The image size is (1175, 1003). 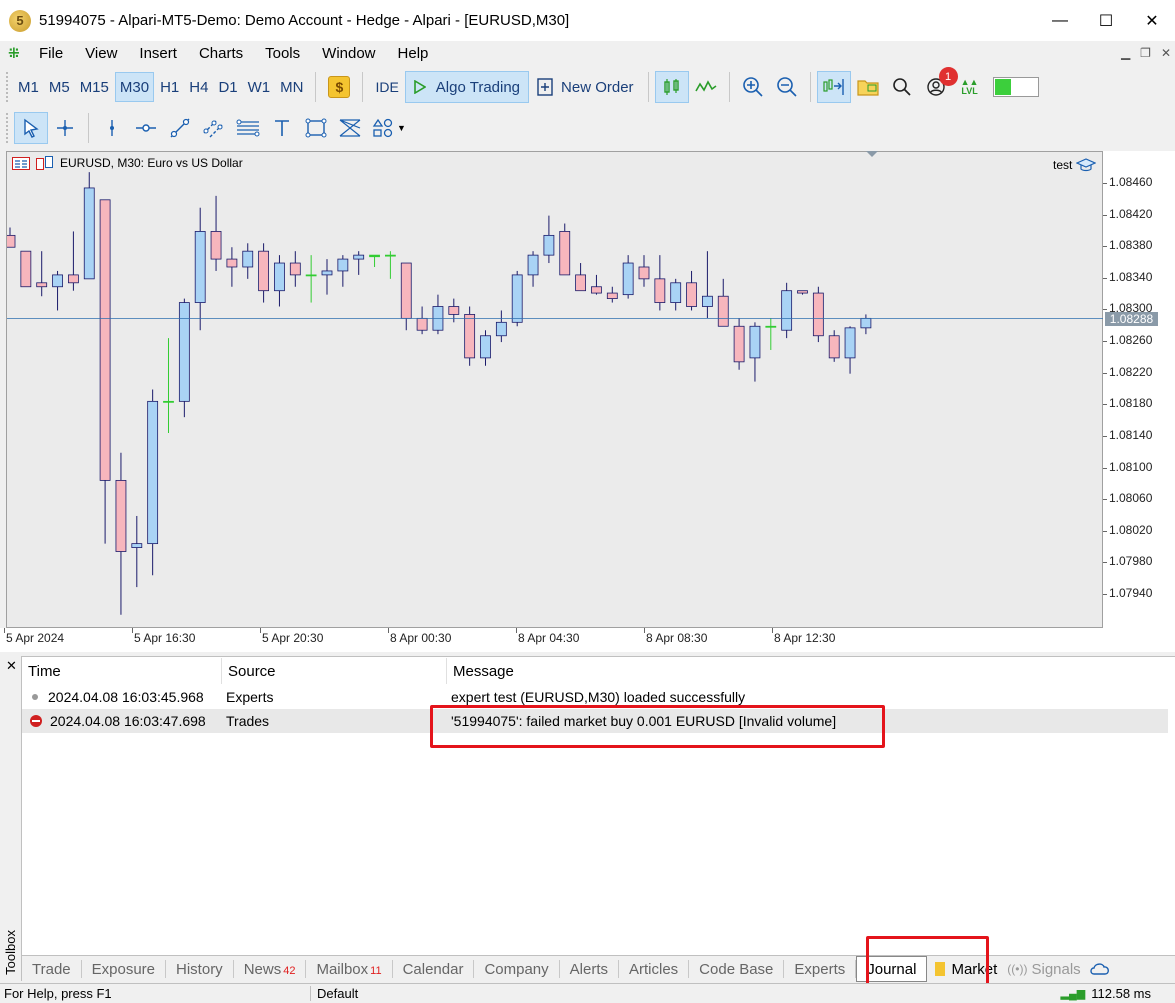 I want to click on menu-app-icon: ⁜, so click(x=18, y=53).